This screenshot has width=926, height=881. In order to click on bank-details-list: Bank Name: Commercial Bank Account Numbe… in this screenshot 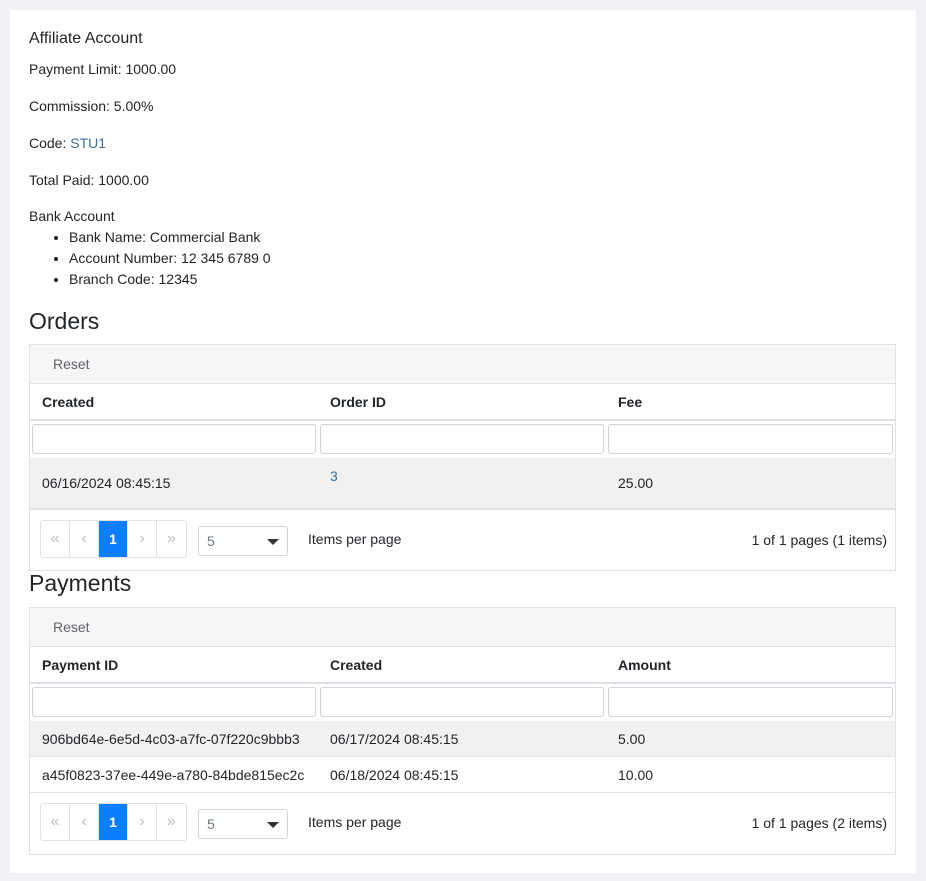, I will do `click(150, 258)`.